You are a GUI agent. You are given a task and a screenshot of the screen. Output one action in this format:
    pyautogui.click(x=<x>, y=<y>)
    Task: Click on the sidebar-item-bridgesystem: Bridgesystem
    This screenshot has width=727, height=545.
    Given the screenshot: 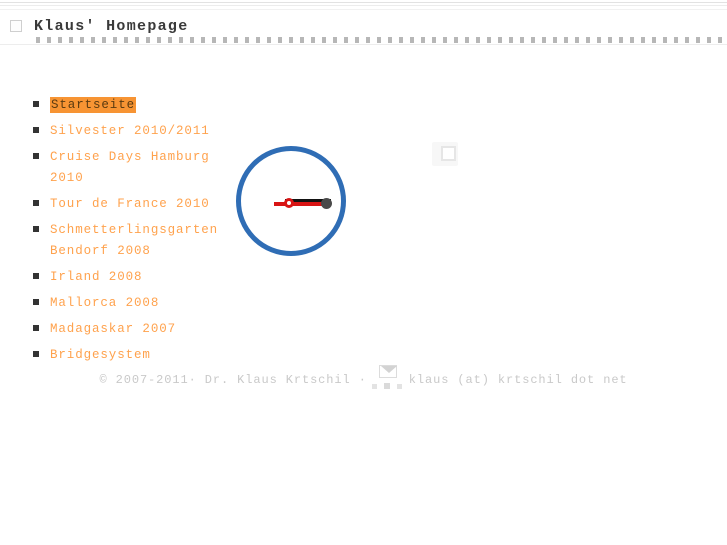 What is the action you would take?
    pyautogui.click(x=133, y=354)
    